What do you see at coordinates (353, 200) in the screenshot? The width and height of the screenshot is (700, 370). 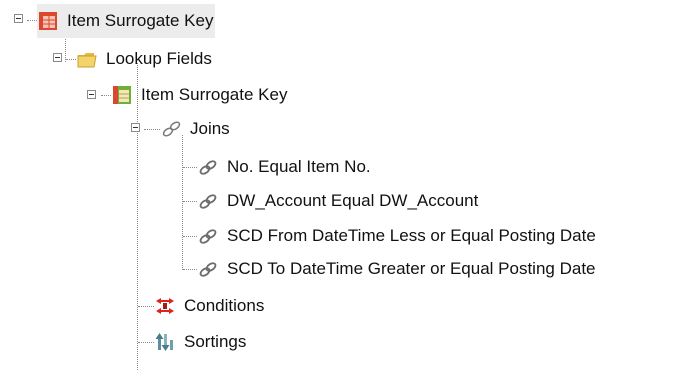 I see `tree-node-label: DW_Account Equal DW_Account` at bounding box center [353, 200].